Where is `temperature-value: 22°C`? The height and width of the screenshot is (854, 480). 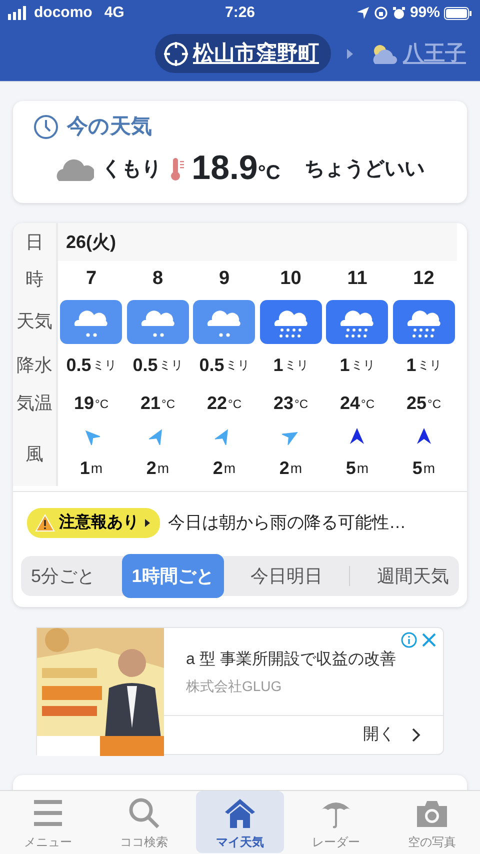
temperature-value: 22°C is located at coordinates (224, 403).